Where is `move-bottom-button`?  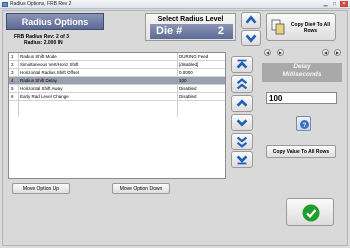
move-bottom-button is located at coordinates (242, 159).